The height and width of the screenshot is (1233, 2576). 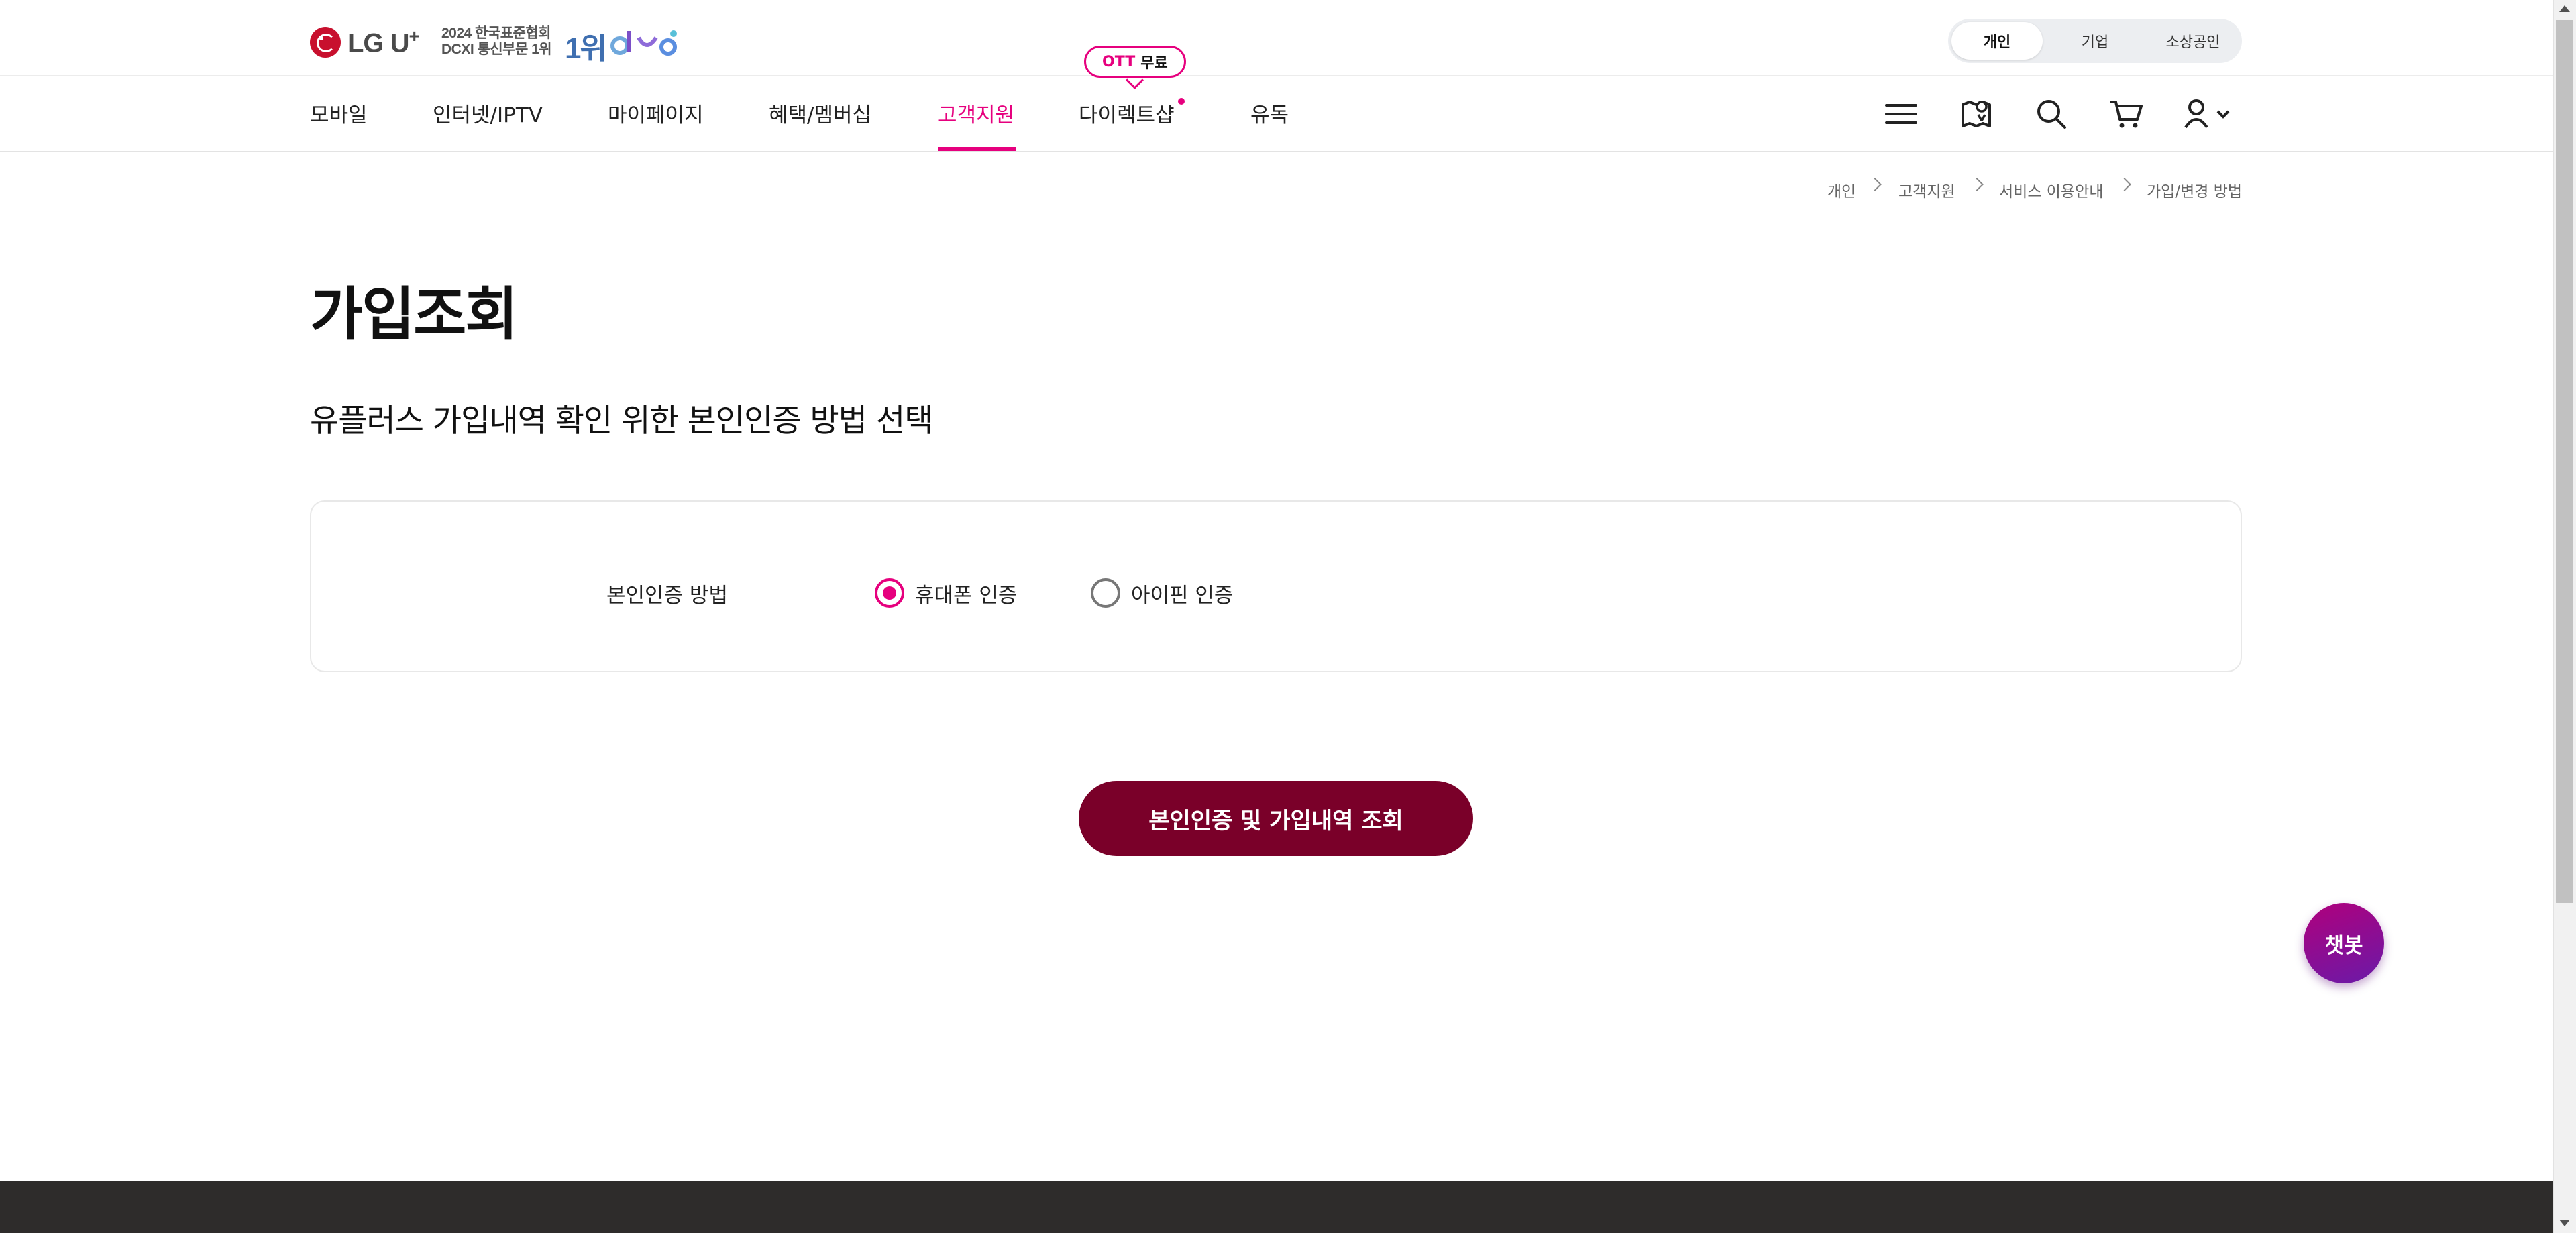 I want to click on header-divider, so click(x=1276, y=76).